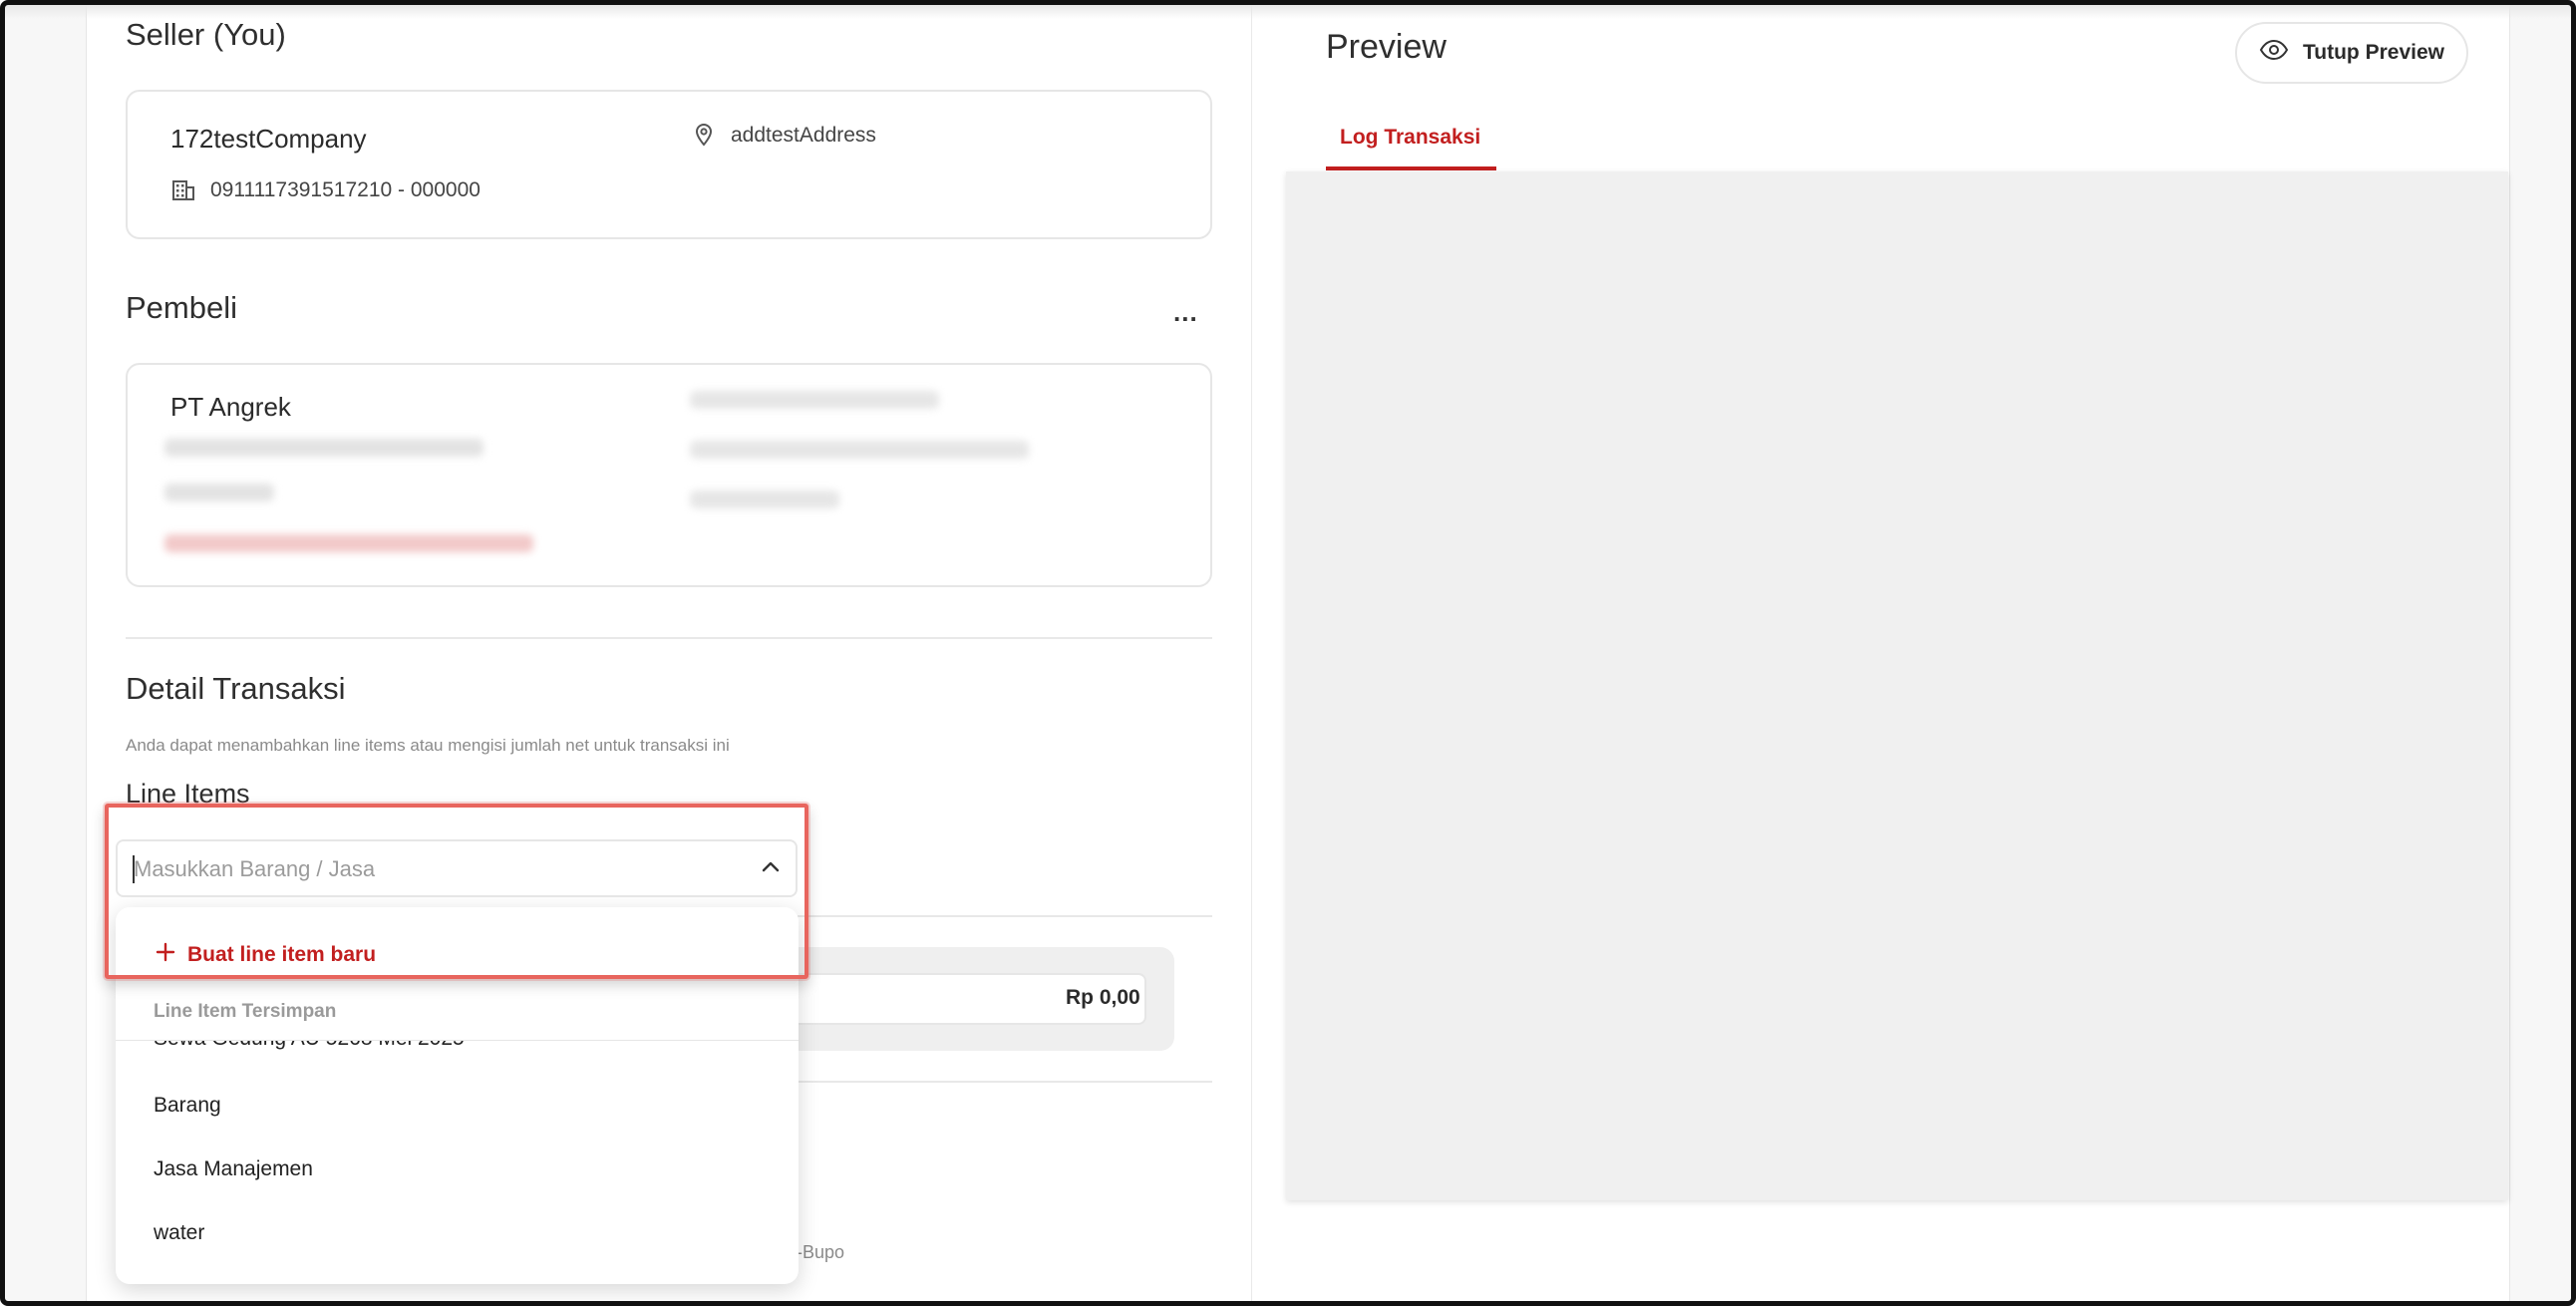 The height and width of the screenshot is (1306, 2576). I want to click on close-preview-button: Tutup Preview, so click(2351, 53).